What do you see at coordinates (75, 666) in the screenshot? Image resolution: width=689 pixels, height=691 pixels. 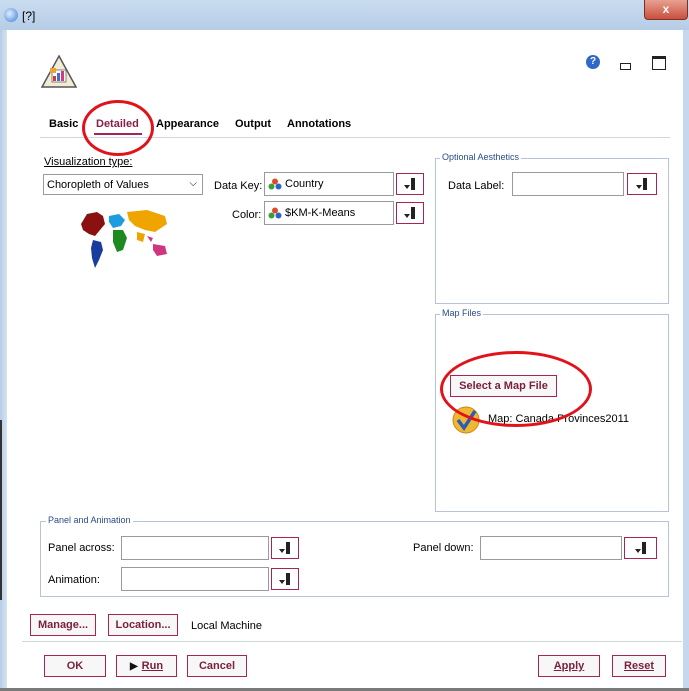 I see `ok-button: OK` at bounding box center [75, 666].